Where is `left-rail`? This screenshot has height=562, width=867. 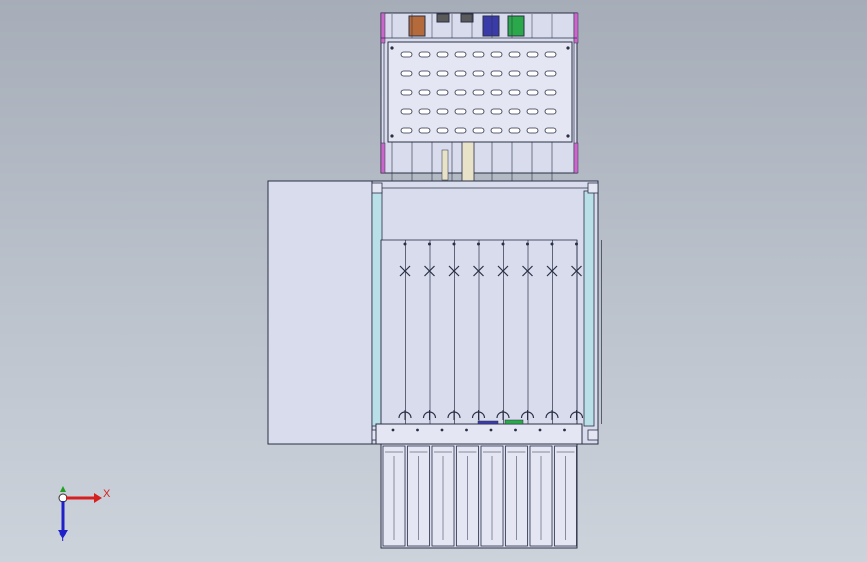
left-rail is located at coordinates (377, 308).